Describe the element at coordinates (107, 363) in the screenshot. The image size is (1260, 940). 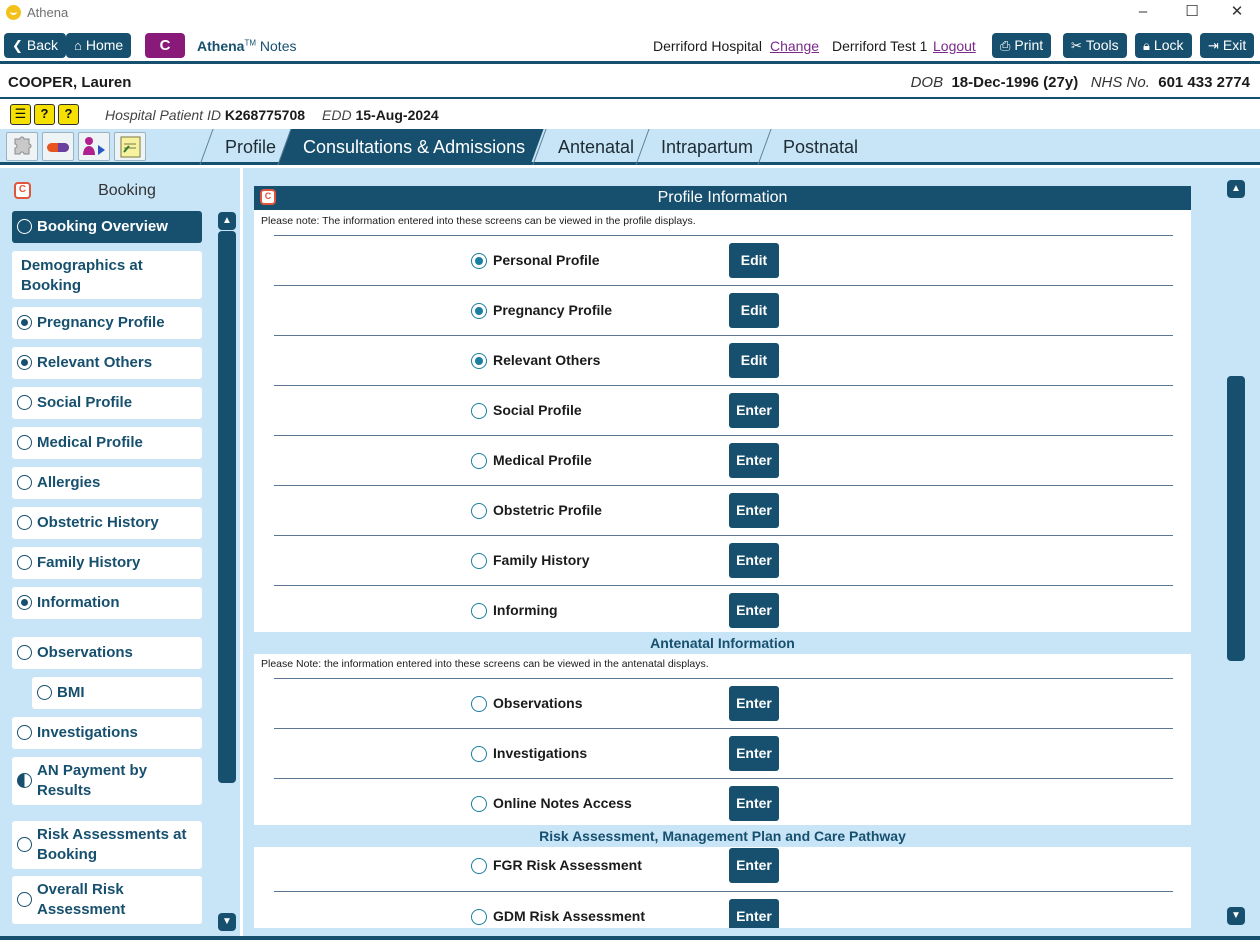
I see `sidebar-item-relevant-others: Relevant Others` at that location.